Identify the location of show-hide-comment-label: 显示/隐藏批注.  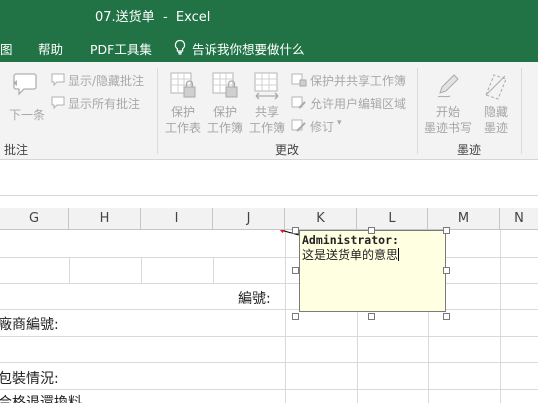
(106, 81).